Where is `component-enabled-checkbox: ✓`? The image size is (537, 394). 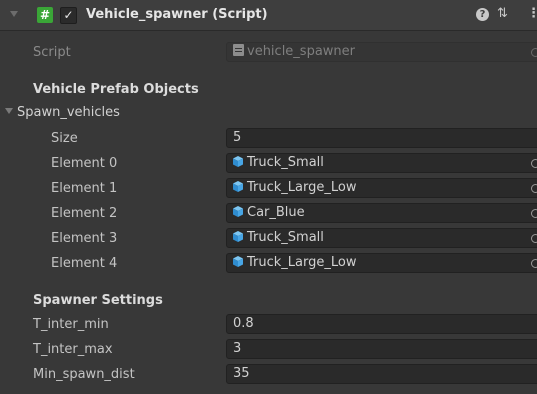
component-enabled-checkbox: ✓ is located at coordinates (68, 15).